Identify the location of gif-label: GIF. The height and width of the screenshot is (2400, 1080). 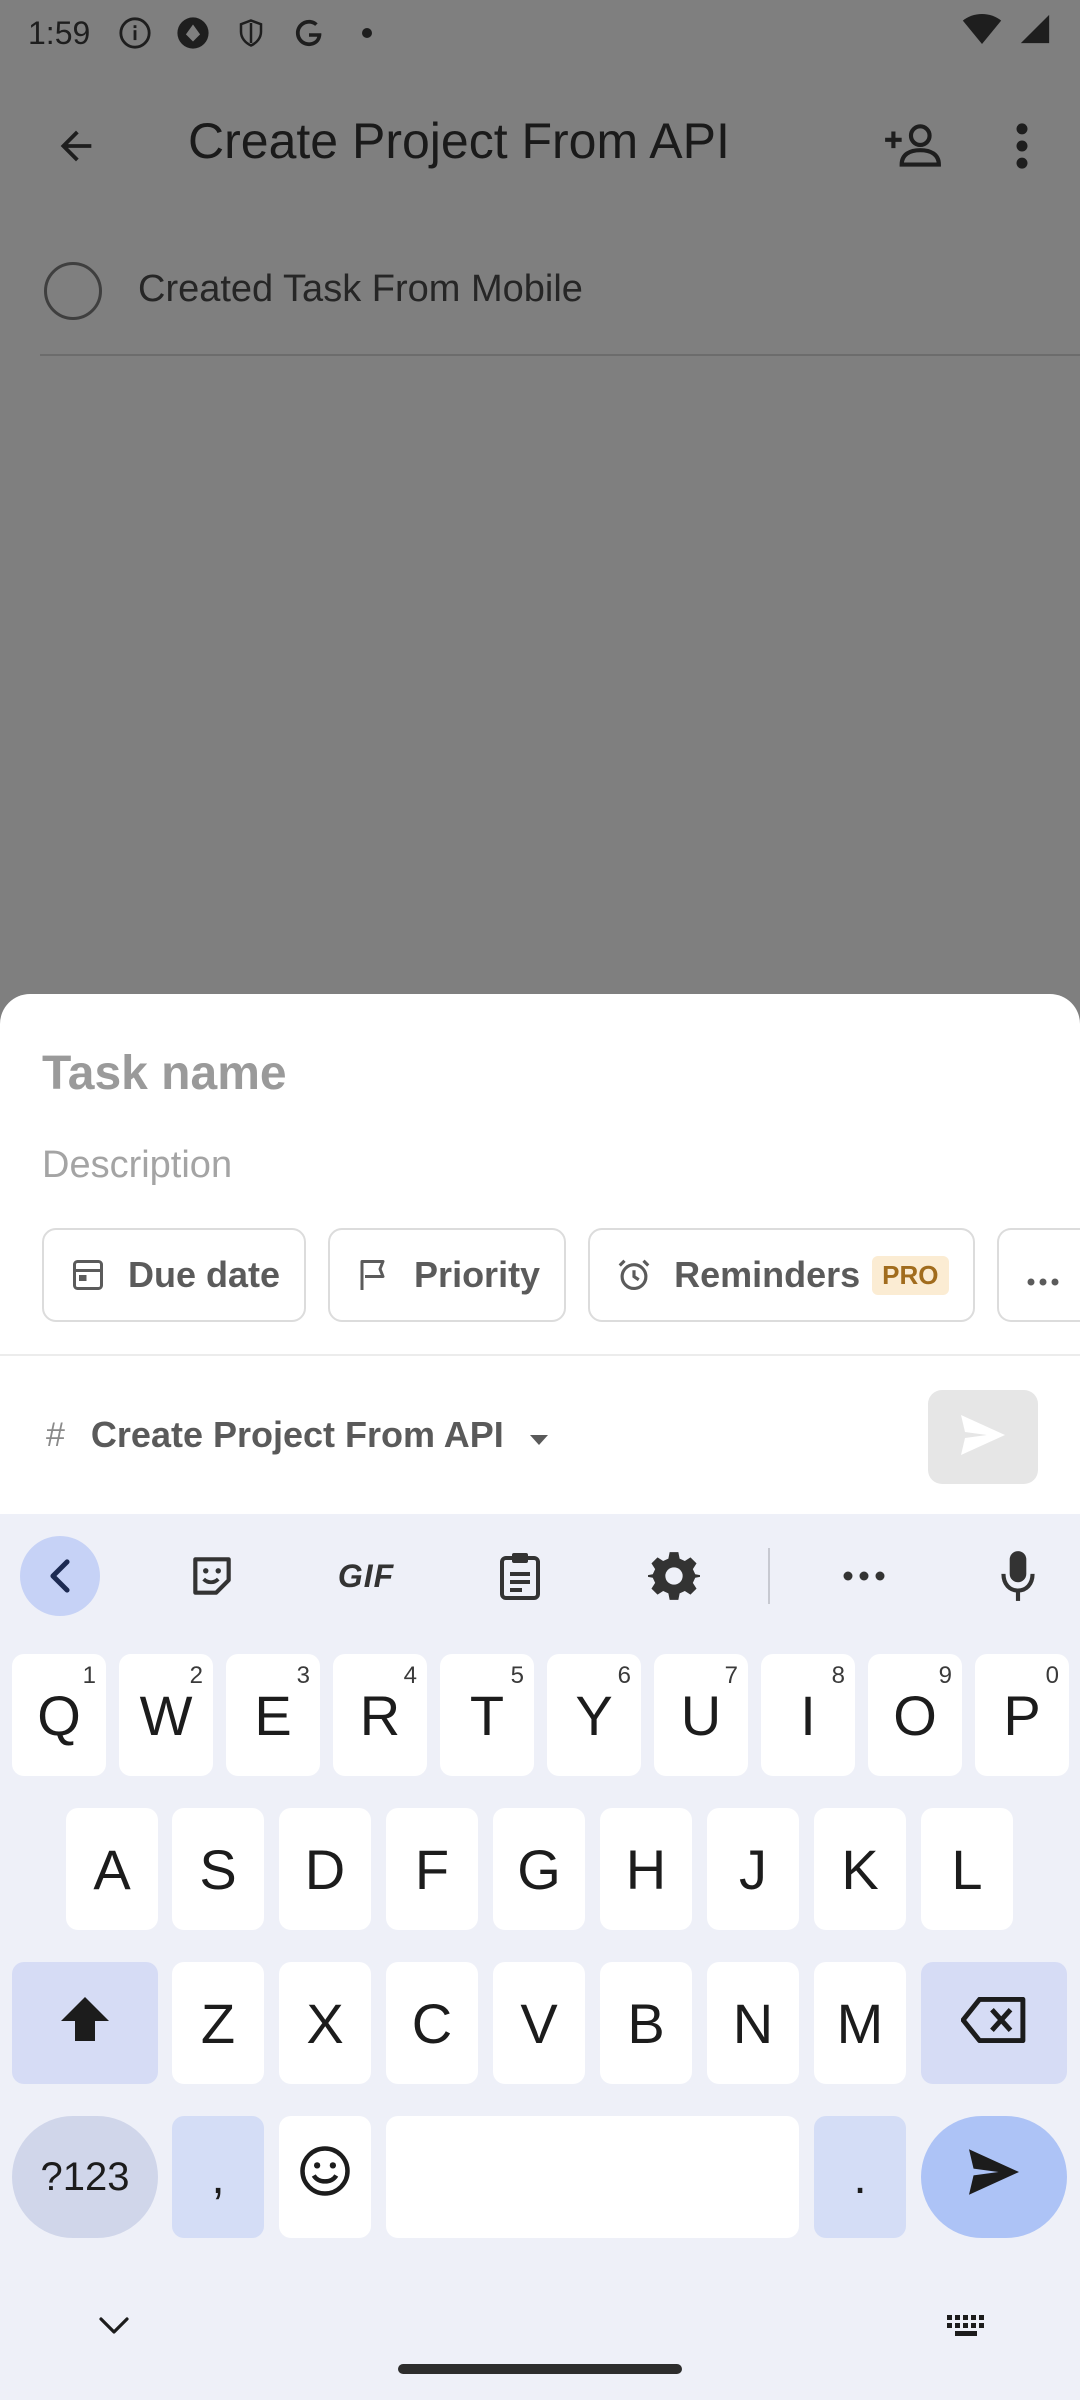
(366, 1575).